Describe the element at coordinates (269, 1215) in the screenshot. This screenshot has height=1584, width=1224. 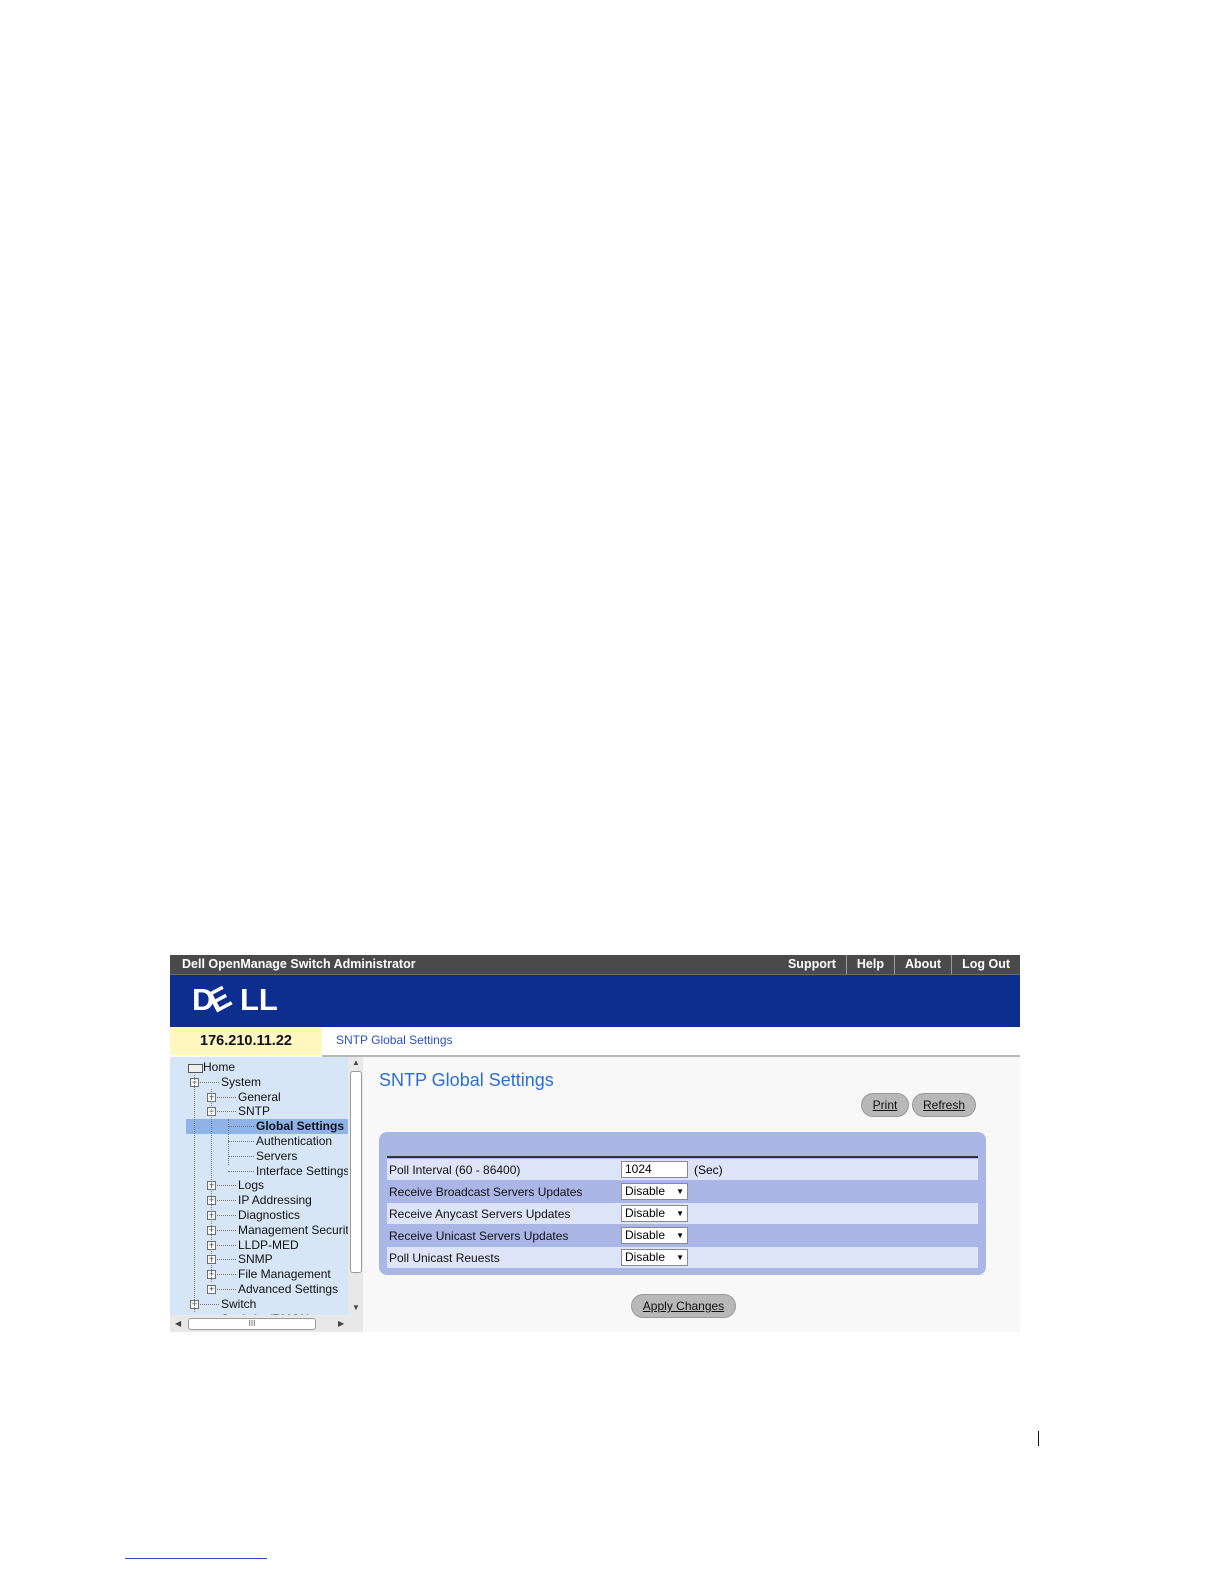
I see `tree-item: Diagnostics` at that location.